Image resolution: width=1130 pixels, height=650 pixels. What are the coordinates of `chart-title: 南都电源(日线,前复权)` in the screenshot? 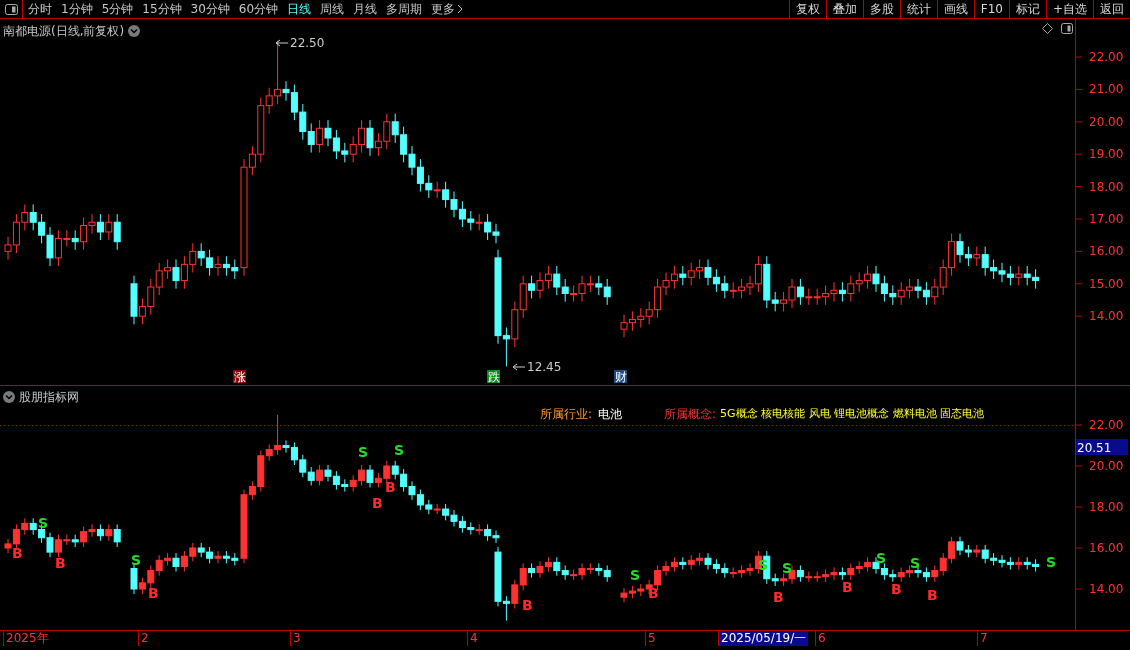 It's located at (64, 31).